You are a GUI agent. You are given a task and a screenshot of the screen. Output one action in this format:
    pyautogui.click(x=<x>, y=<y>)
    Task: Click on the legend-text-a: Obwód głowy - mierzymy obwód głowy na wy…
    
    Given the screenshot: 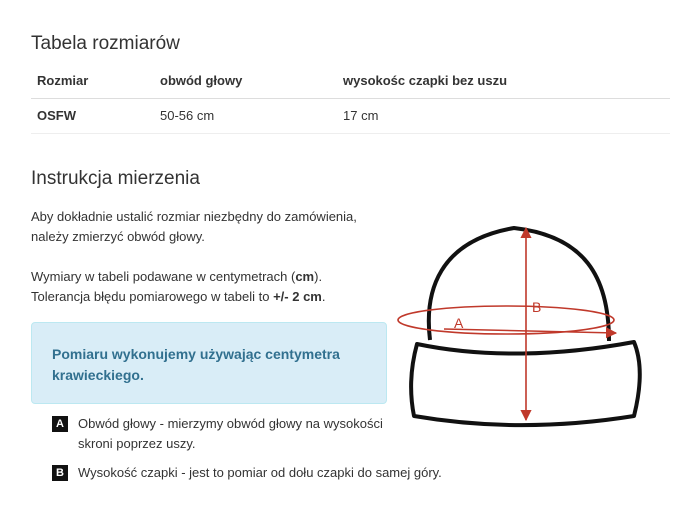 What is the action you would take?
    pyautogui.click(x=230, y=433)
    